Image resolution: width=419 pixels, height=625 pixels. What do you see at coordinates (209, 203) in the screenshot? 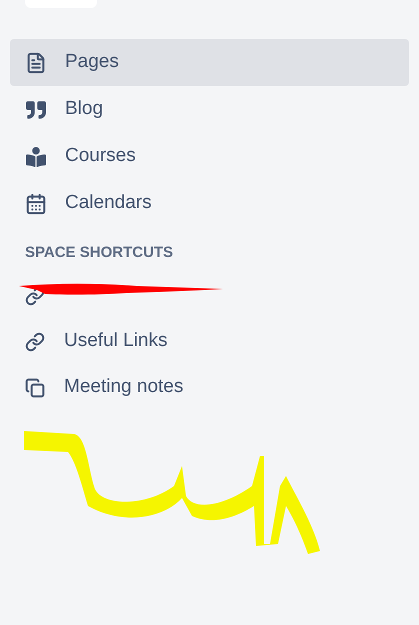
I see `sidebar-item: Calendars` at bounding box center [209, 203].